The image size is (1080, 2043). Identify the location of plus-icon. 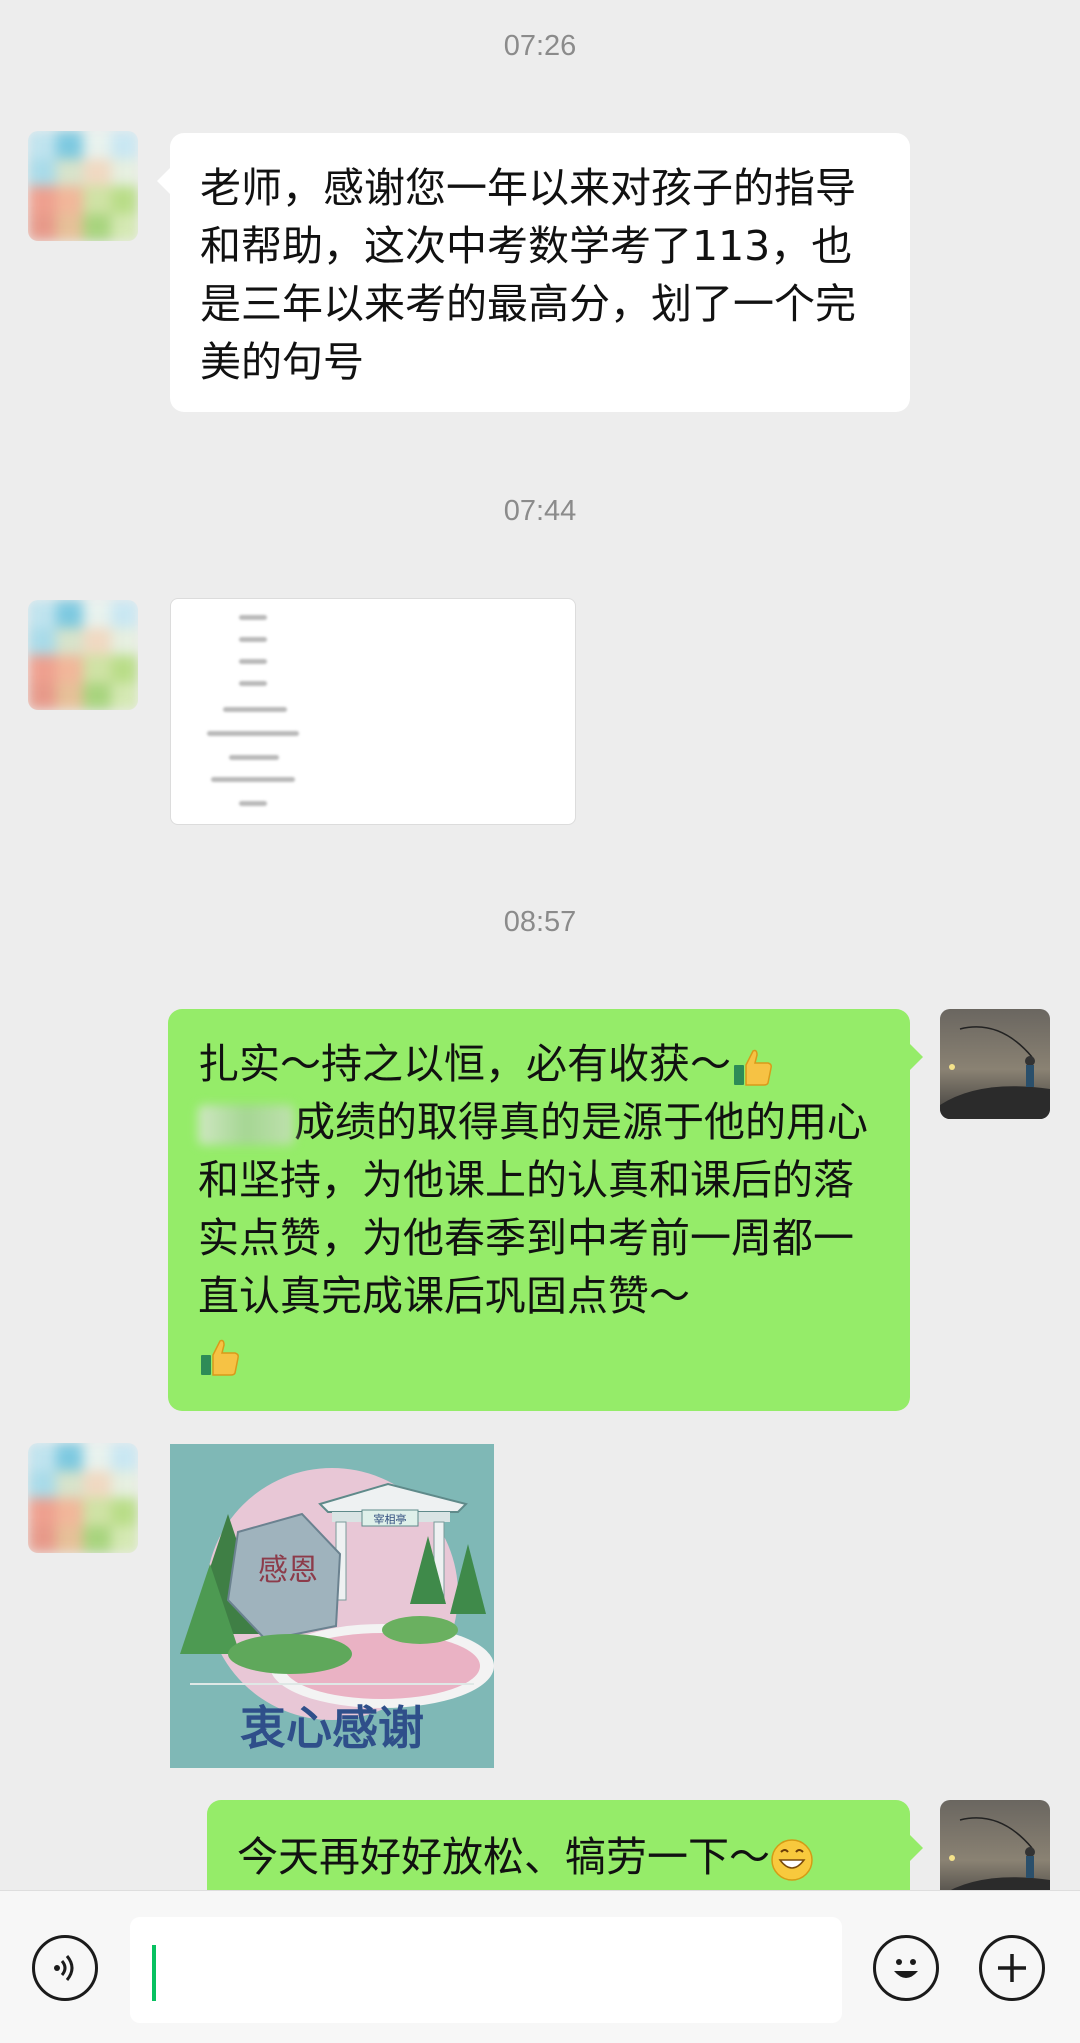
(1012, 1968).